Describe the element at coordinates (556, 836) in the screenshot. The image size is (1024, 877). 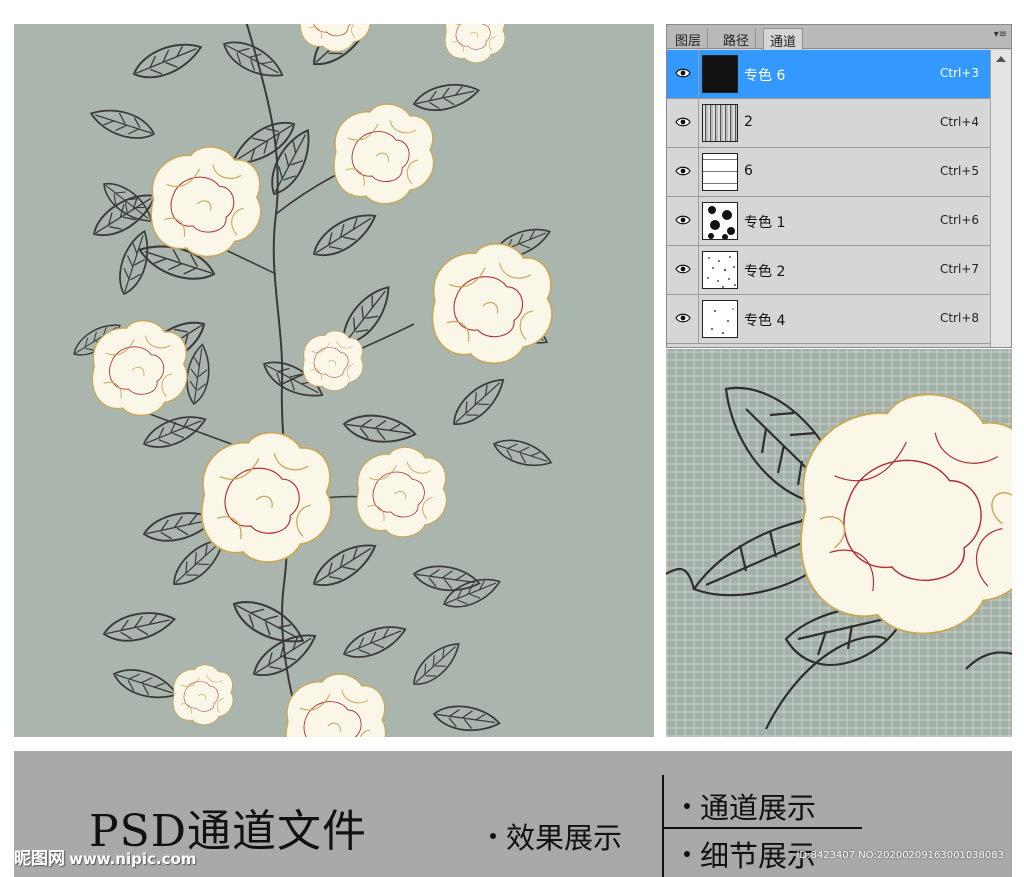
I see `effect-label: 效果展示` at that location.